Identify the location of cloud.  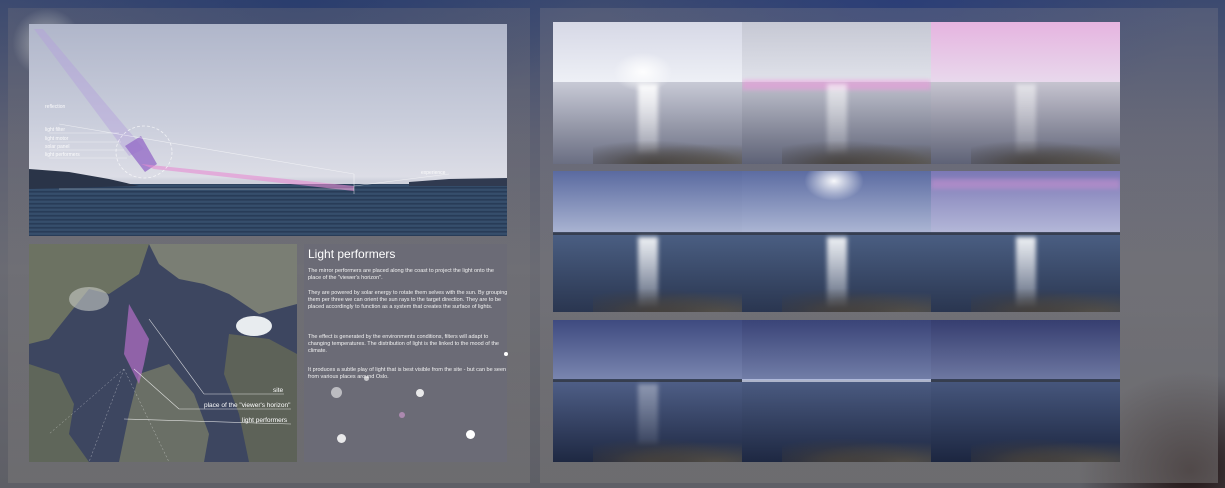
(254, 326).